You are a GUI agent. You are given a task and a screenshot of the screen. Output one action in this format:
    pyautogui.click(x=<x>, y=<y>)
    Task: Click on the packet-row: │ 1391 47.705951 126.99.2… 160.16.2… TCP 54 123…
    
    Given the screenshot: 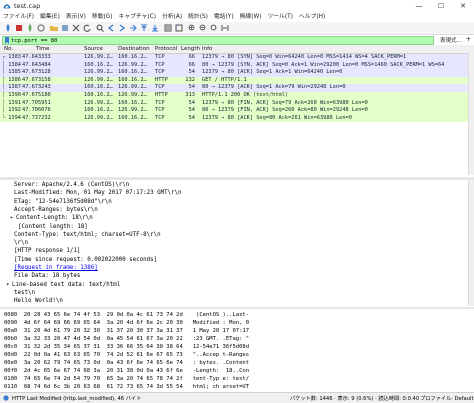 What is the action you would take?
    pyautogui.click(x=237, y=103)
    